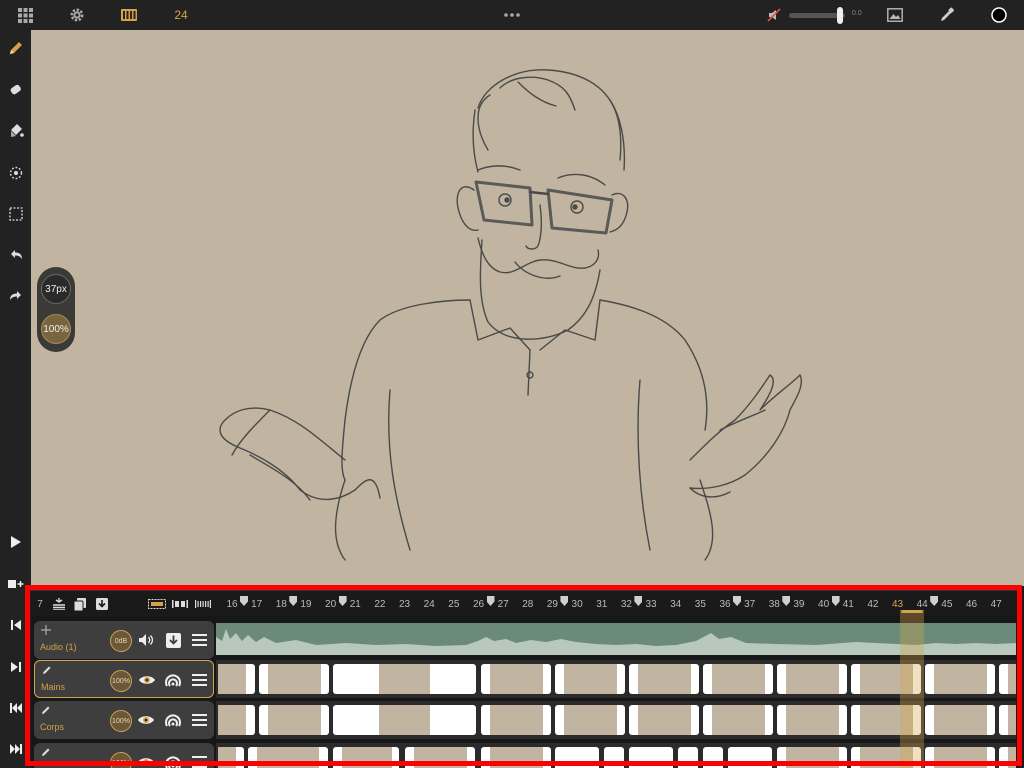 The width and height of the screenshot is (1024, 768). I want to click on undo-icon, so click(16, 255).